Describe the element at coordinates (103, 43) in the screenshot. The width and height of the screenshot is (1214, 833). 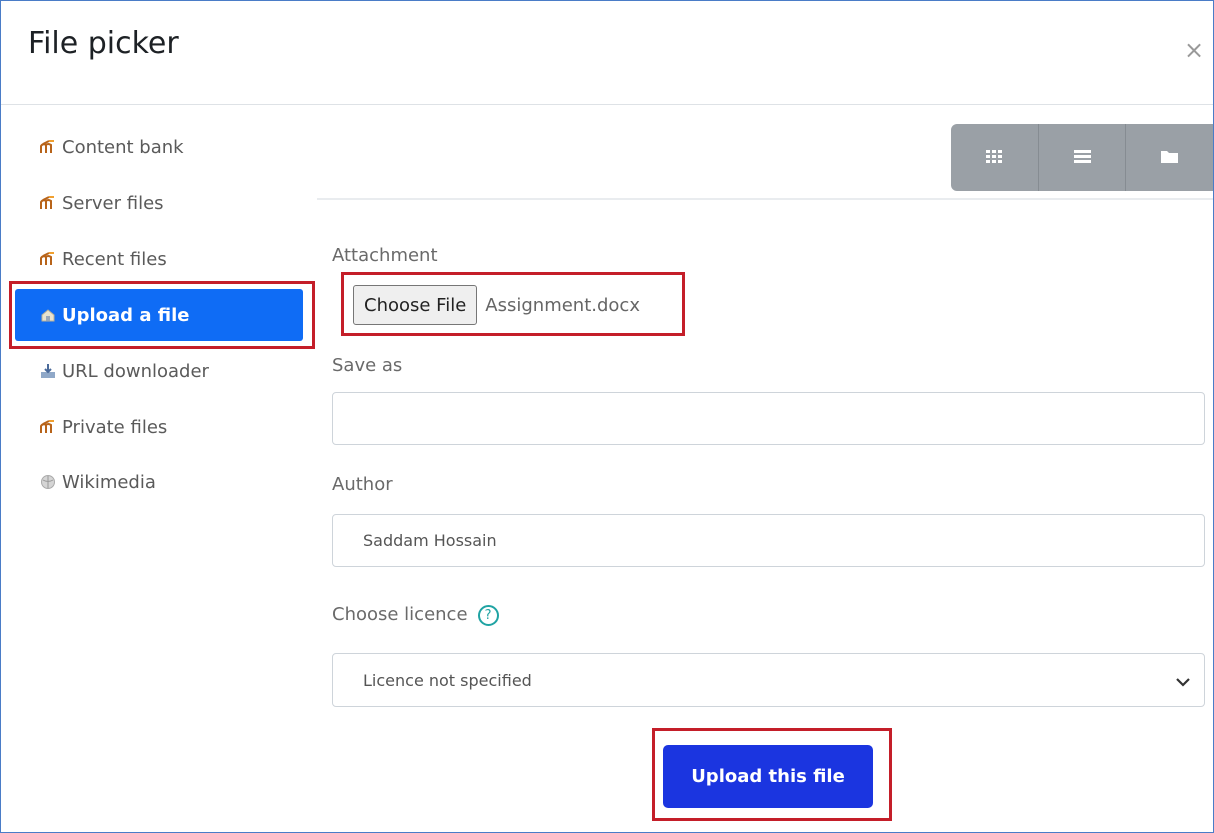
I see `dialog-title: File picker` at that location.